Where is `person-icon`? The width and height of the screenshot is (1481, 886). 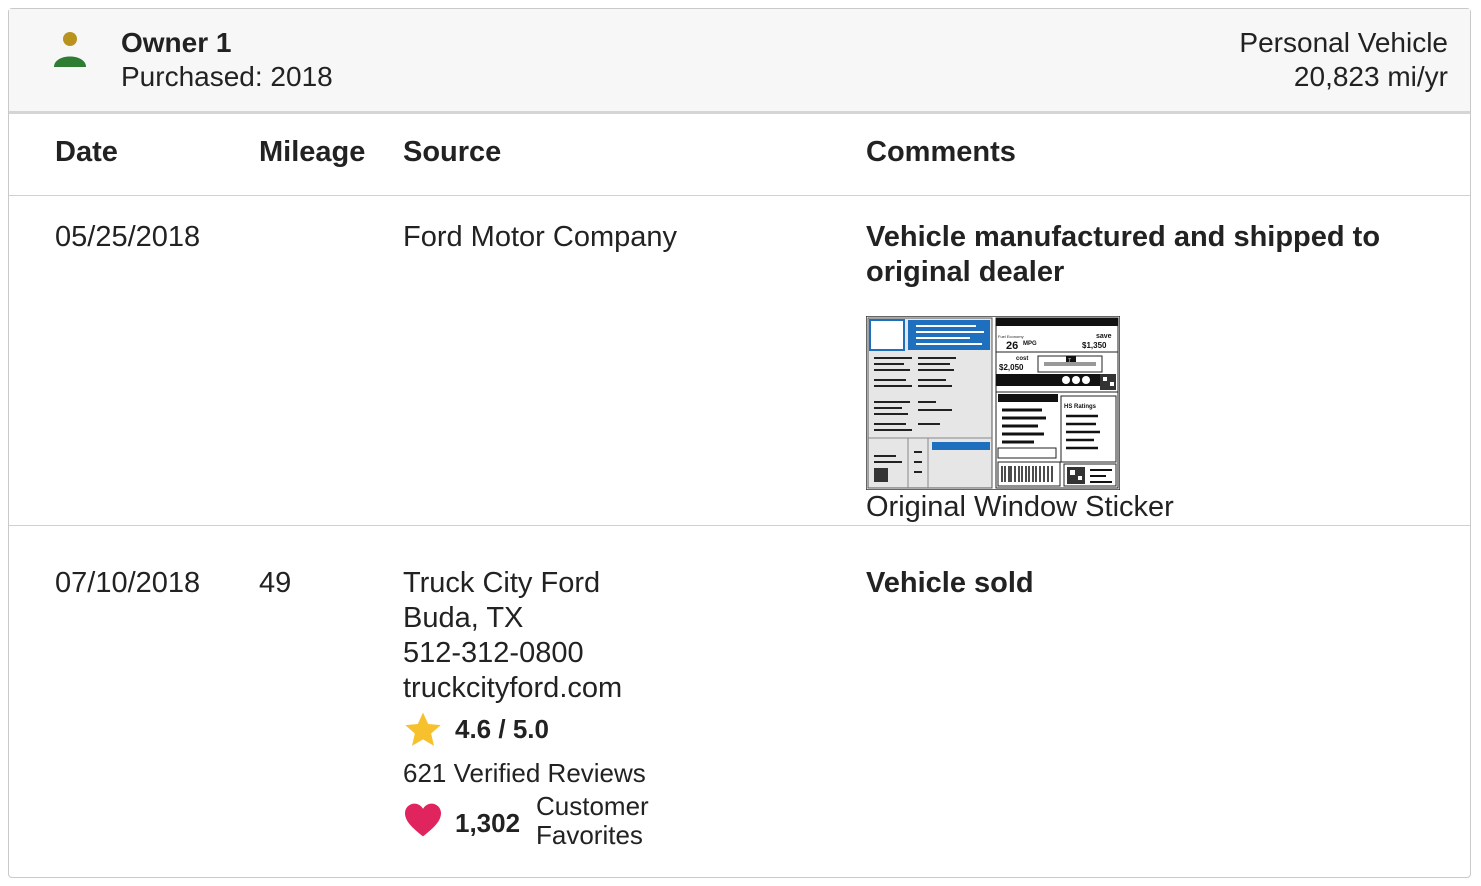
person-icon is located at coordinates (70, 49).